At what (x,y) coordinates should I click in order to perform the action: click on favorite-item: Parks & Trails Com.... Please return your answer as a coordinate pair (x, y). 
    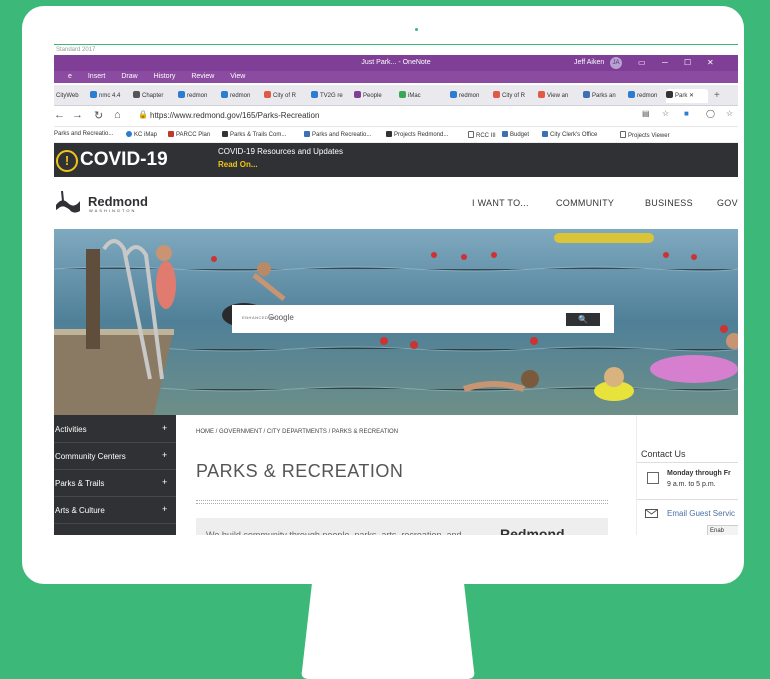
    Looking at the image, I should click on (254, 134).